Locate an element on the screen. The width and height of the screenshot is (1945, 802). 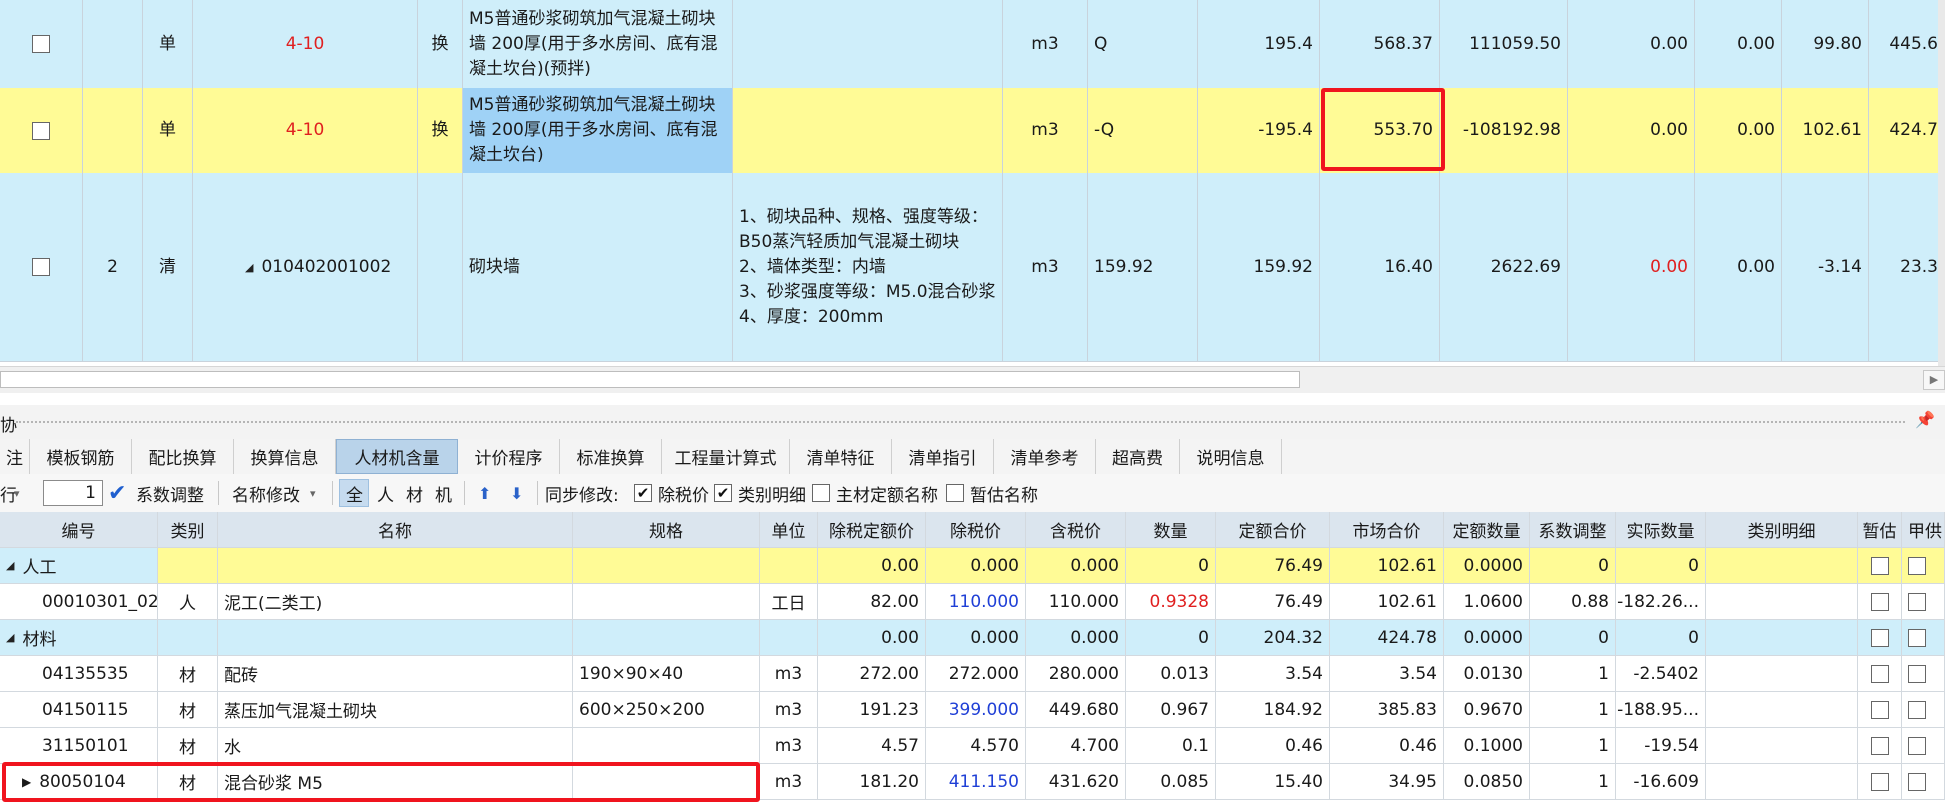
row-count-input: 1 is located at coordinates (73, 493).